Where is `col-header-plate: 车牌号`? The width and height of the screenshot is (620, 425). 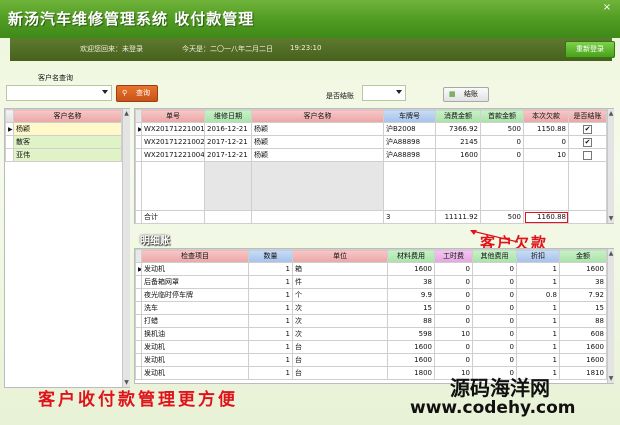 col-header-plate: 车牌号 is located at coordinates (409, 116).